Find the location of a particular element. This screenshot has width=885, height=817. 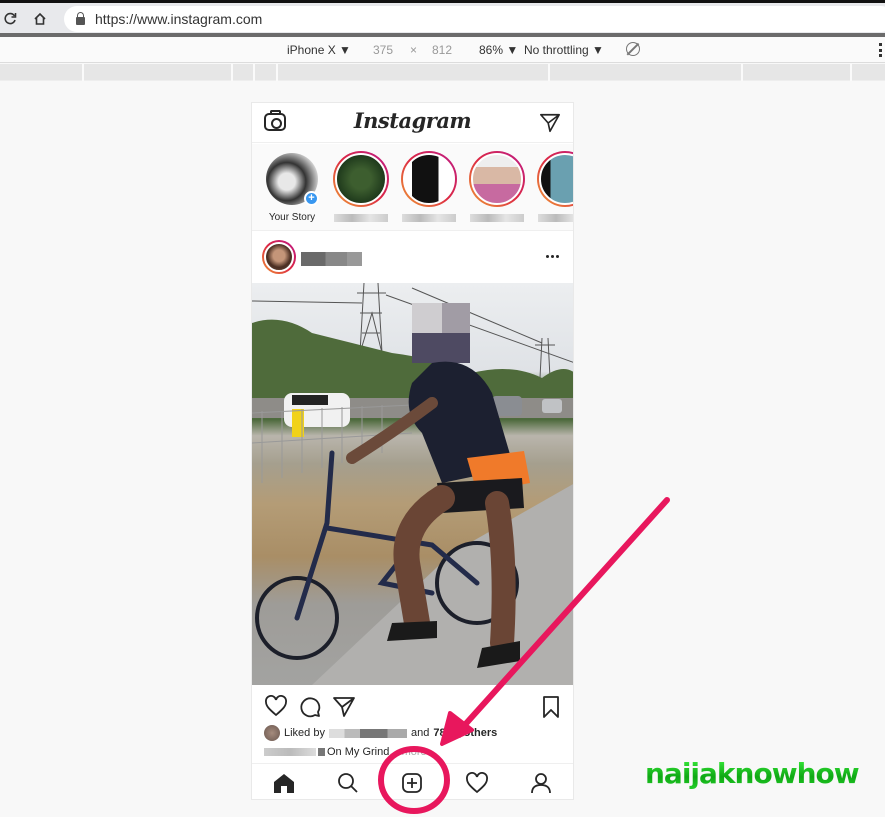

lock-icon is located at coordinates (80, 18).